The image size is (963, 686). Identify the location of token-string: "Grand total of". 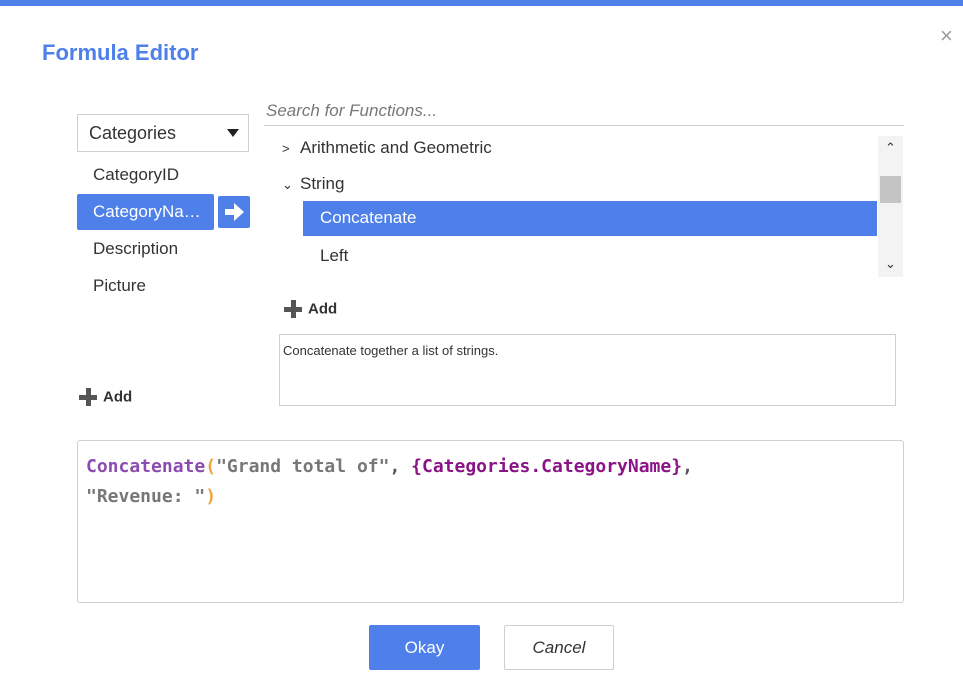
(303, 466).